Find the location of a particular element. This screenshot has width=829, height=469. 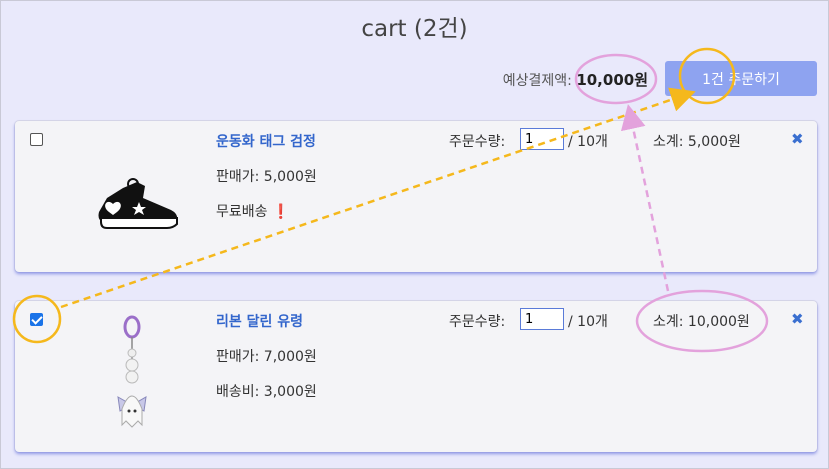

expected-payment-amount: 10,000원 is located at coordinates (612, 80).